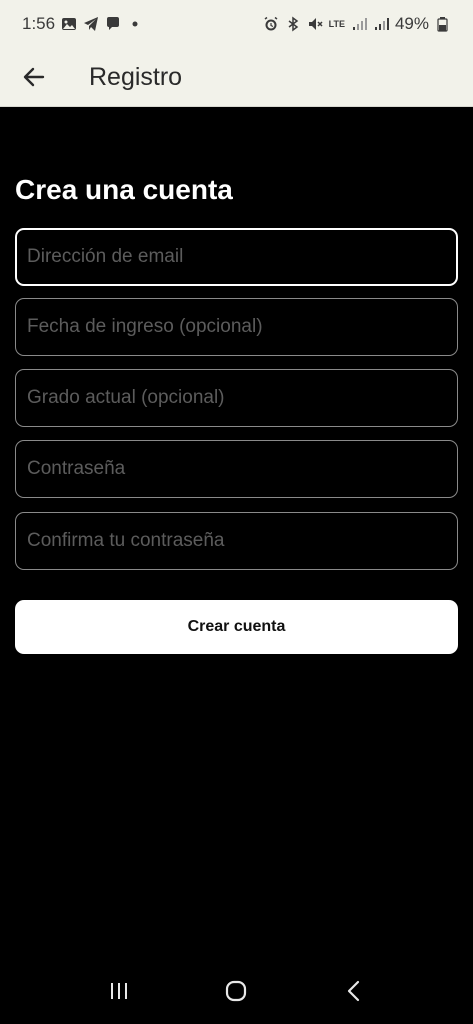 The height and width of the screenshot is (1024, 473). I want to click on page-title: Registro, so click(136, 76).